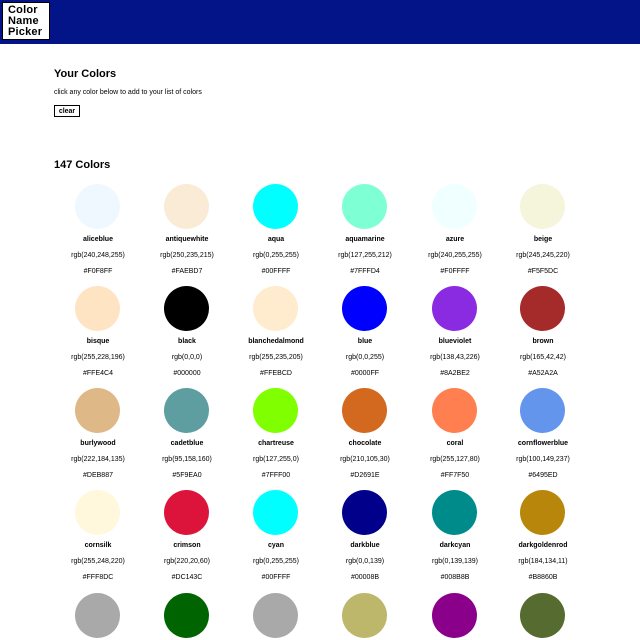 This screenshot has height=640, width=640. Describe the element at coordinates (365, 459) in the screenshot. I see `color-rgb: rgb(210,105,30)` at that location.